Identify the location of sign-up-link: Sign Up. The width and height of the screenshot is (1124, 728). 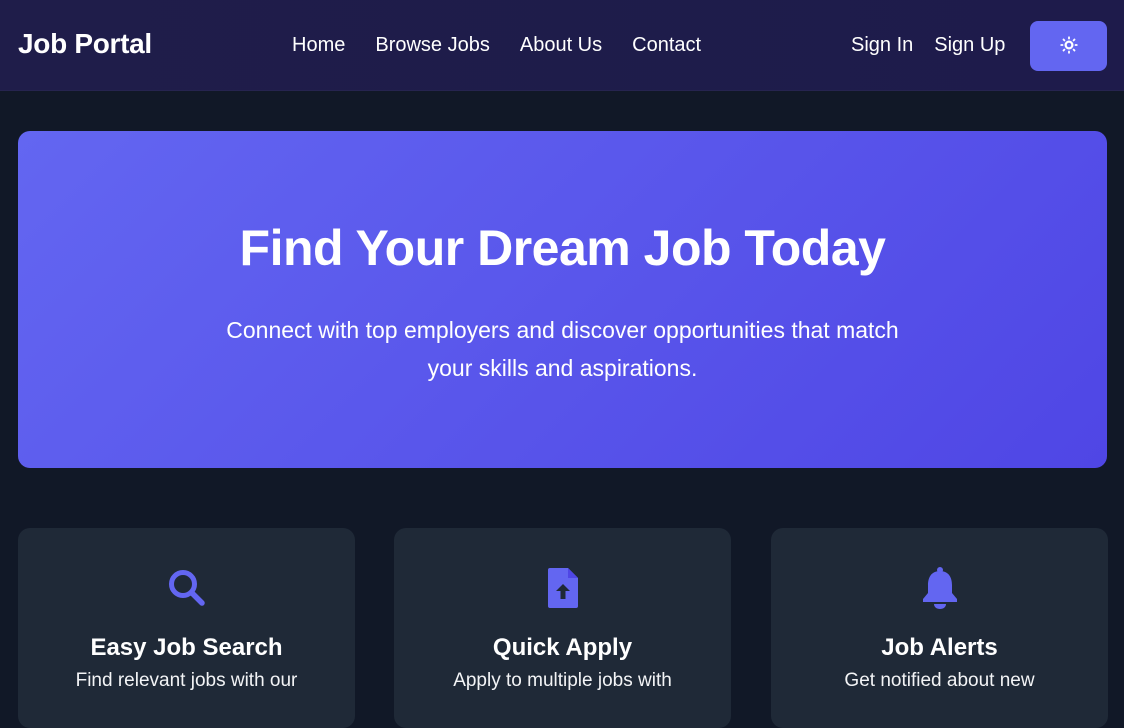
(969, 45).